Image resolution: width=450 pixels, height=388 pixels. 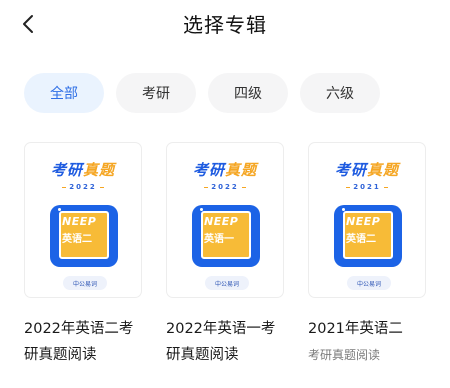 What do you see at coordinates (83, 342) in the screenshot?
I see `album-title: 2022年英语二考 研真题阅读` at bounding box center [83, 342].